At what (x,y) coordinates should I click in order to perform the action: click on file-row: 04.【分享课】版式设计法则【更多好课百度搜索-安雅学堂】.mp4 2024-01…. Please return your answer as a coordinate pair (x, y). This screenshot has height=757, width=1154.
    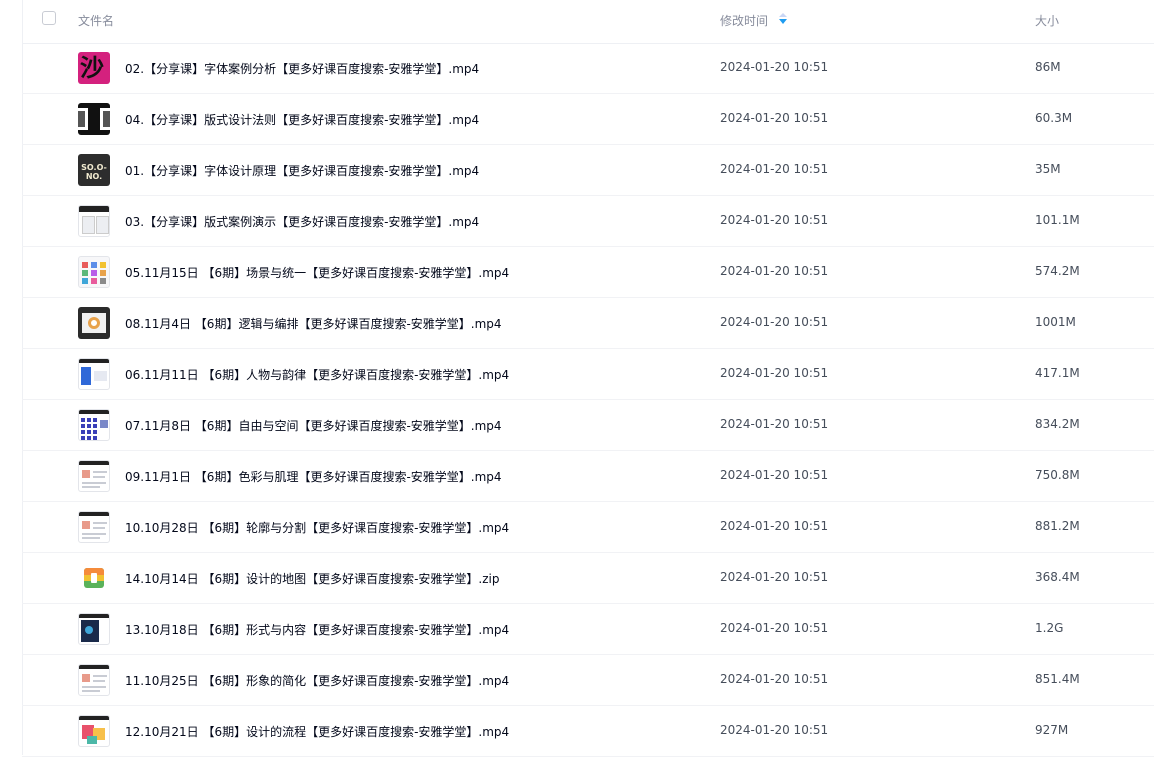
    Looking at the image, I should click on (588, 119).